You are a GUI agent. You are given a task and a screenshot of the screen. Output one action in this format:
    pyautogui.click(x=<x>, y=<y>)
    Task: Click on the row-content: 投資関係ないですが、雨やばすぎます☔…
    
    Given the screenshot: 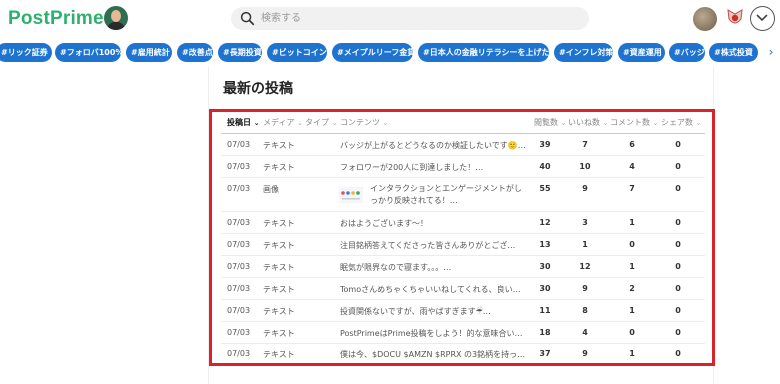 What is the action you would take?
    pyautogui.click(x=434, y=311)
    